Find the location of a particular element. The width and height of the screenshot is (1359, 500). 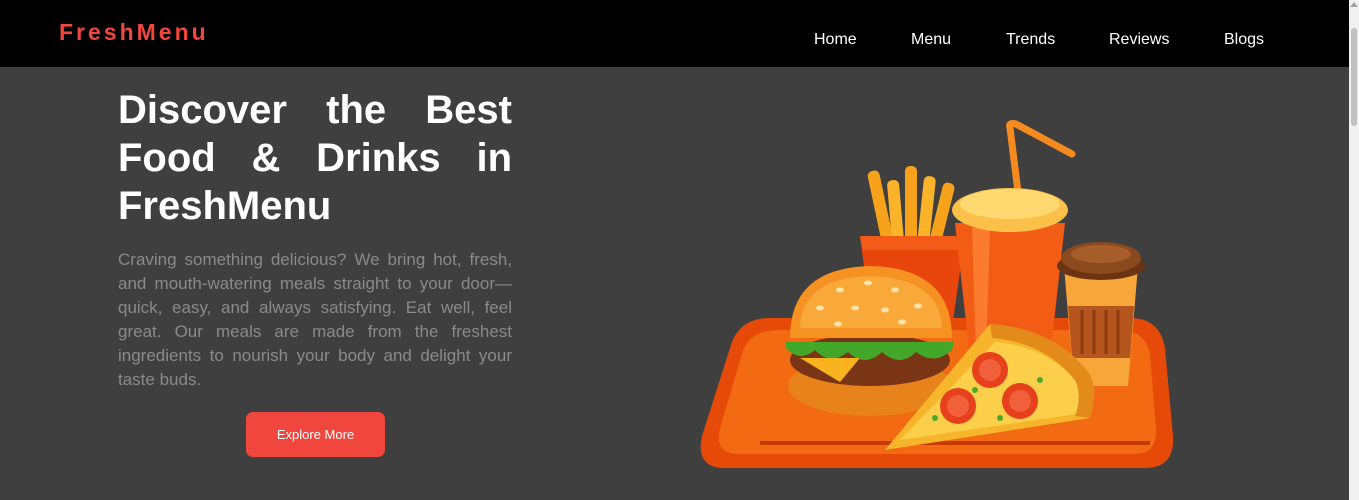

nav-blogs-link: Blogs is located at coordinates (1244, 40).